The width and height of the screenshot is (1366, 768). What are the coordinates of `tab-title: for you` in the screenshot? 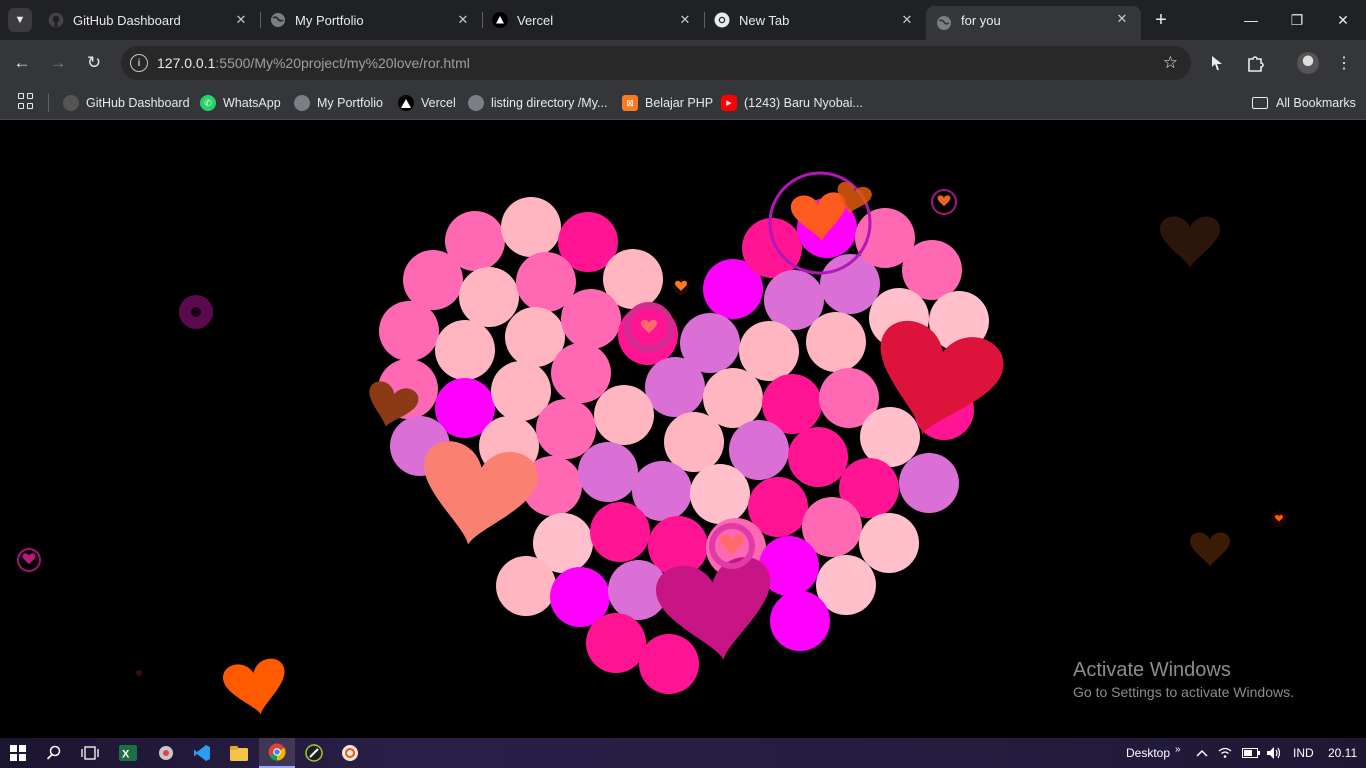 It's located at (981, 20).